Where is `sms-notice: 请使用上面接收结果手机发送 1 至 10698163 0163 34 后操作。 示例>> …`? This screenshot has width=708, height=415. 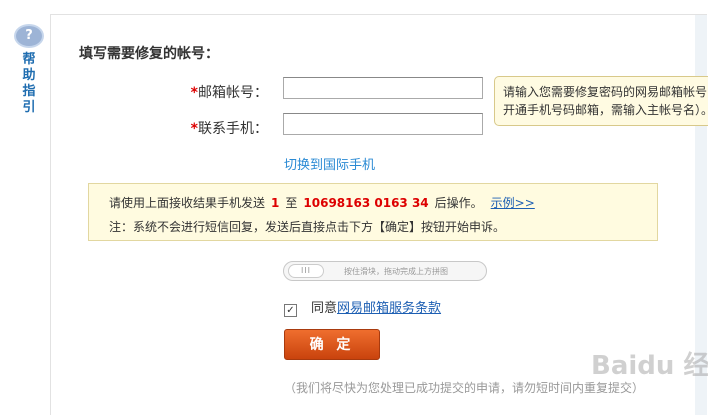
sms-notice: 请使用上面接收结果手机发送 1 至 10698163 0163 34 后操作。 示例>> … is located at coordinates (373, 212).